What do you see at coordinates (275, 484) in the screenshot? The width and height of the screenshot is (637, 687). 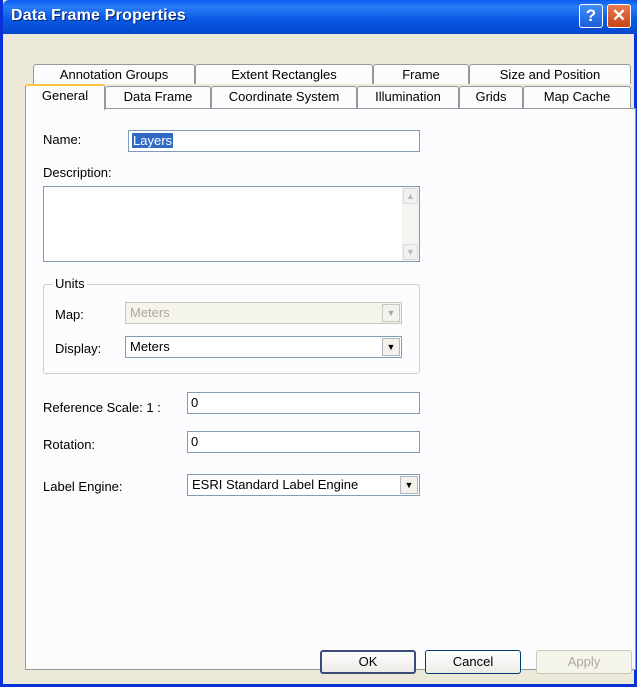 I see `label-engine-value: ESRI Standard Label Engine` at bounding box center [275, 484].